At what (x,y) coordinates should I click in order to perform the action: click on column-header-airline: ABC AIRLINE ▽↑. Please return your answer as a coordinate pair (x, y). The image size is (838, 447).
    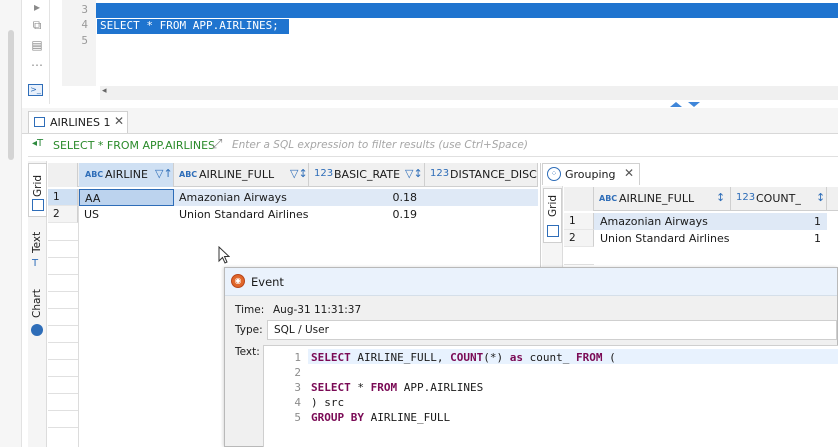
    Looking at the image, I should click on (126, 175).